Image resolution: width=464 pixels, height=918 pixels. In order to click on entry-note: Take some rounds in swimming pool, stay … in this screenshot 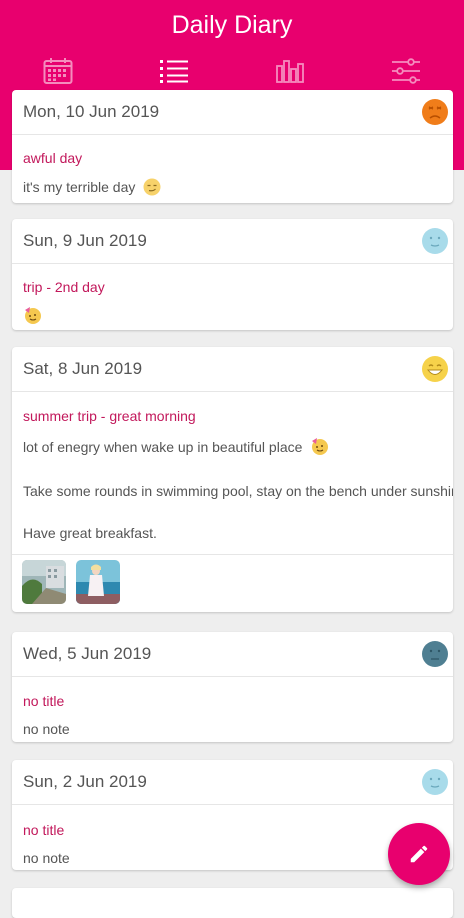, I will do `click(238, 491)`.